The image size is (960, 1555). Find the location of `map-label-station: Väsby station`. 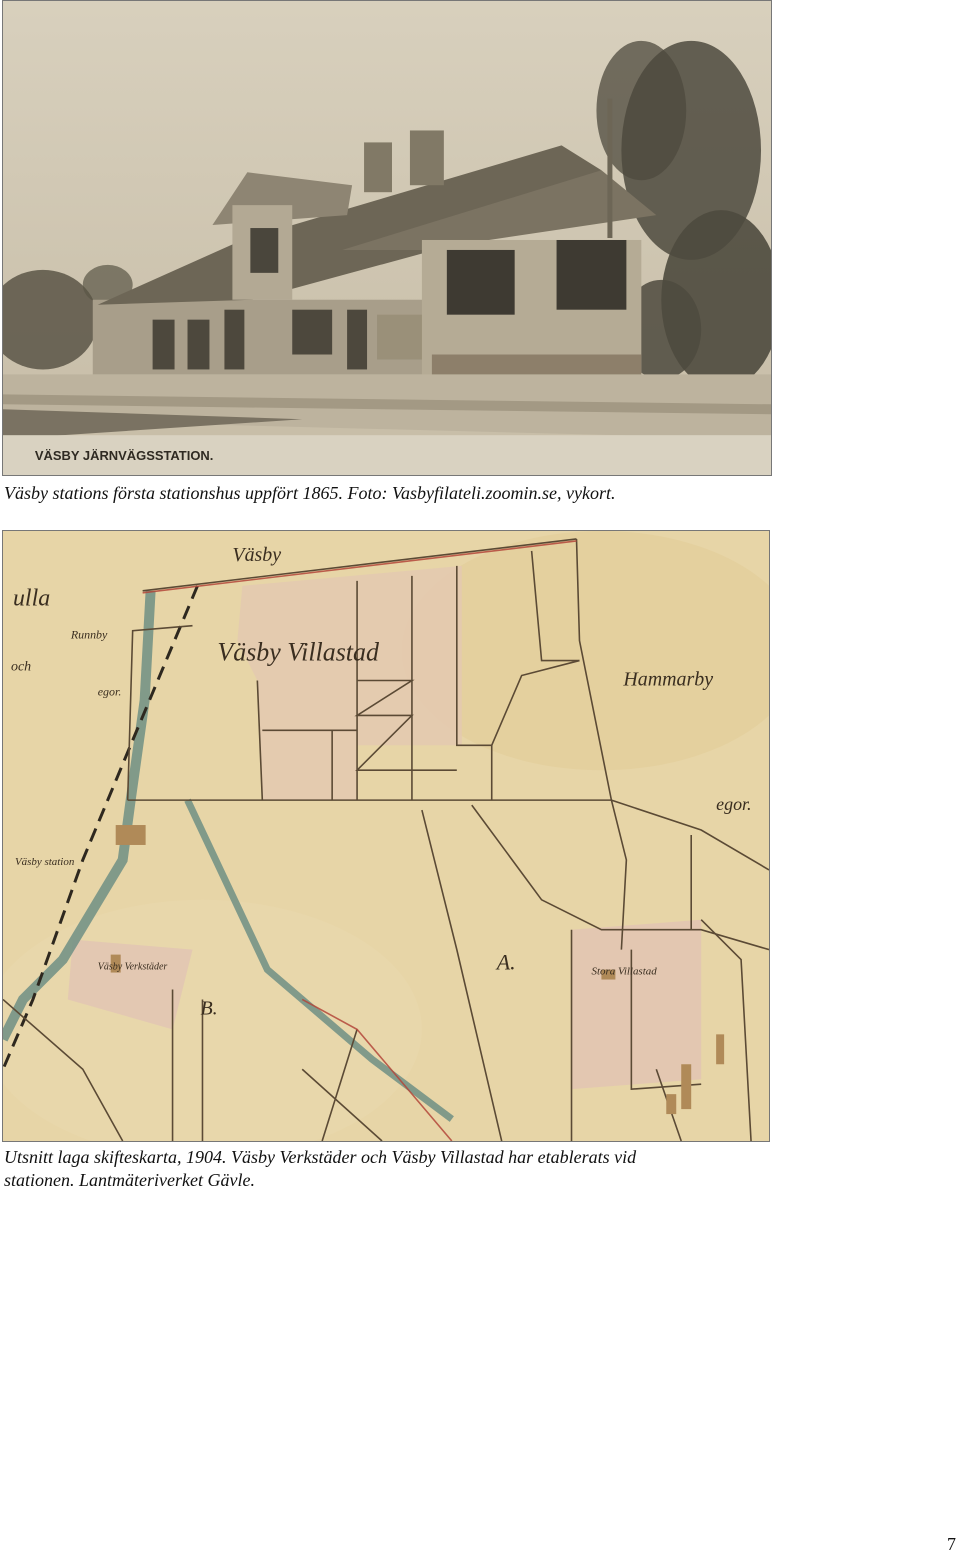

map-label-station: Väsby station is located at coordinates (45, 862).